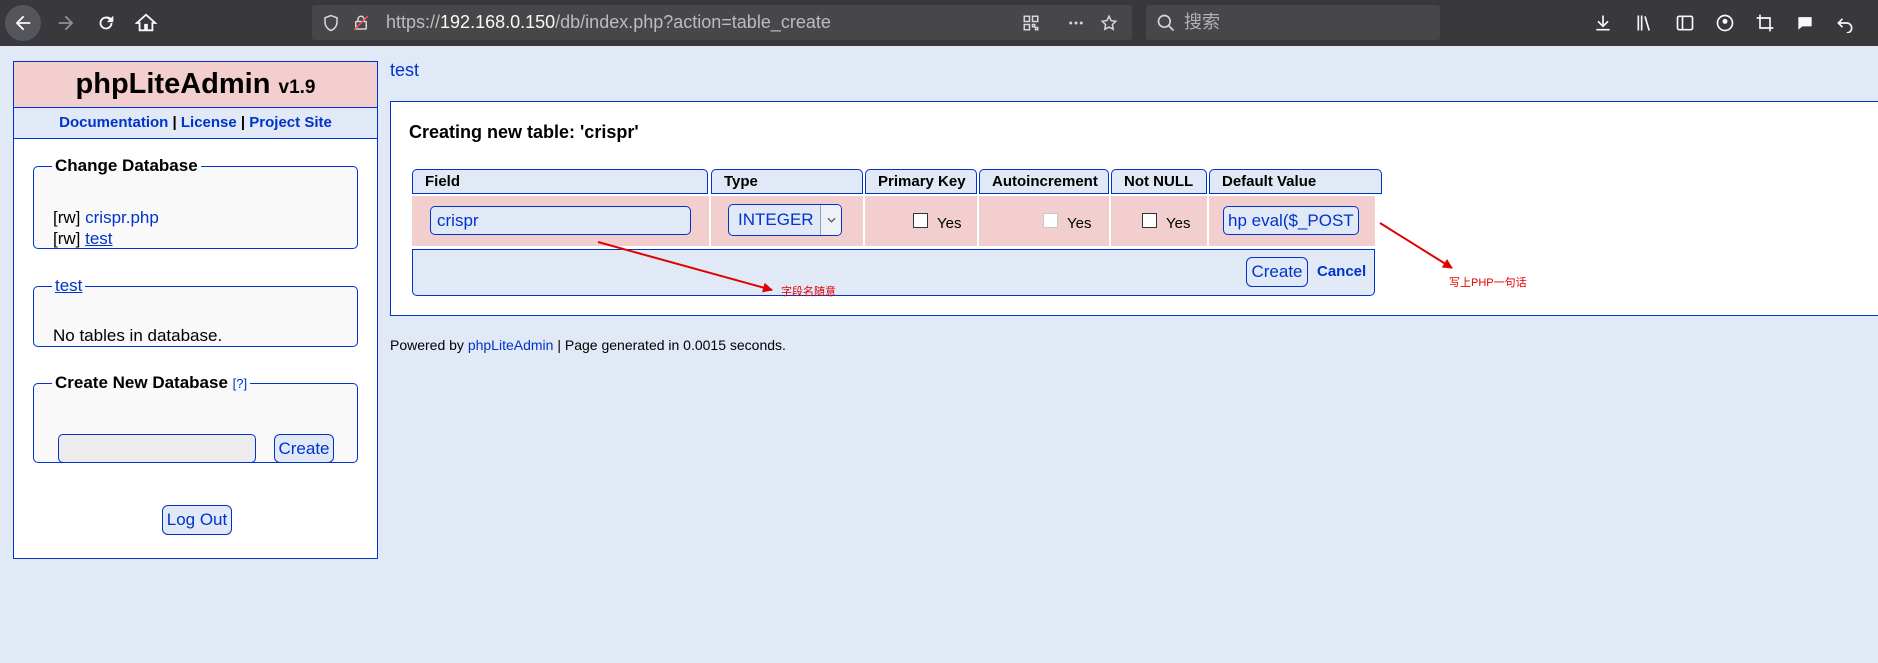  I want to click on default-value-annotation: 写上PHP一句话, so click(1488, 283).